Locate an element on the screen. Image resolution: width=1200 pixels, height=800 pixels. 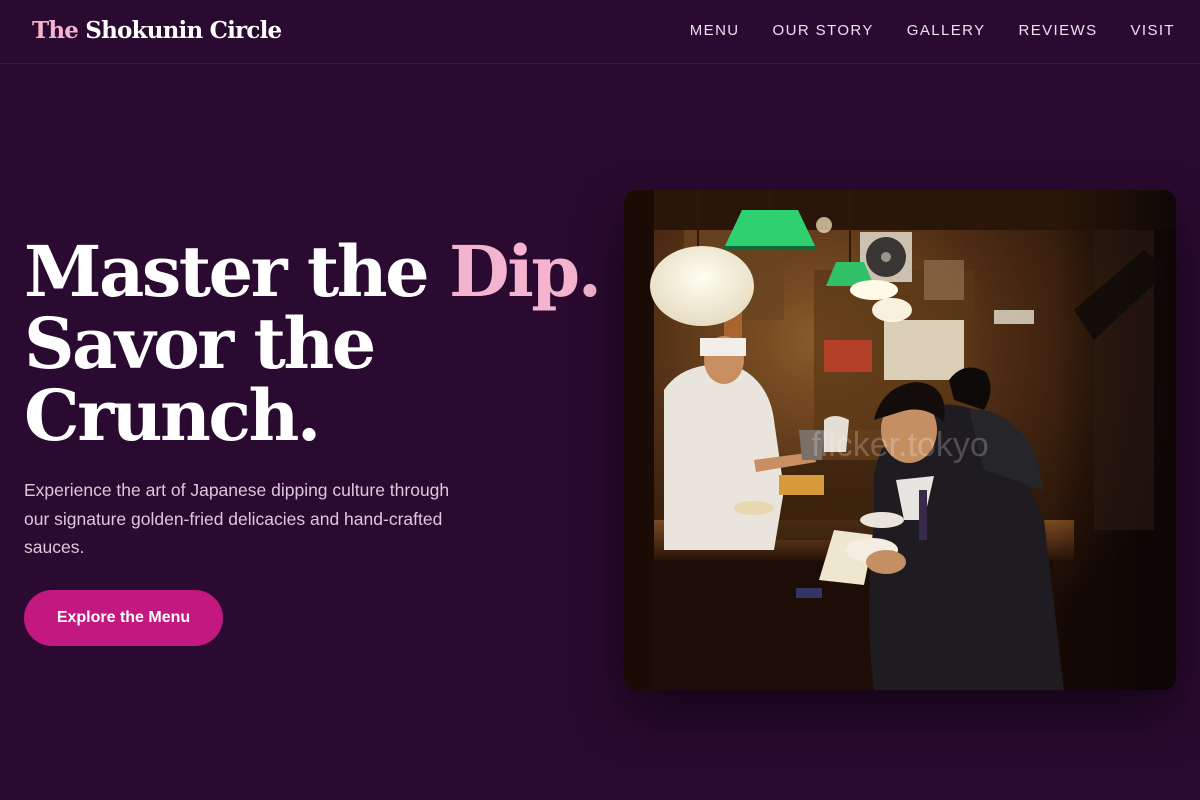
main-nav: MENU OUR STORY GALLERY REVIEWS VISIT is located at coordinates (932, 30).